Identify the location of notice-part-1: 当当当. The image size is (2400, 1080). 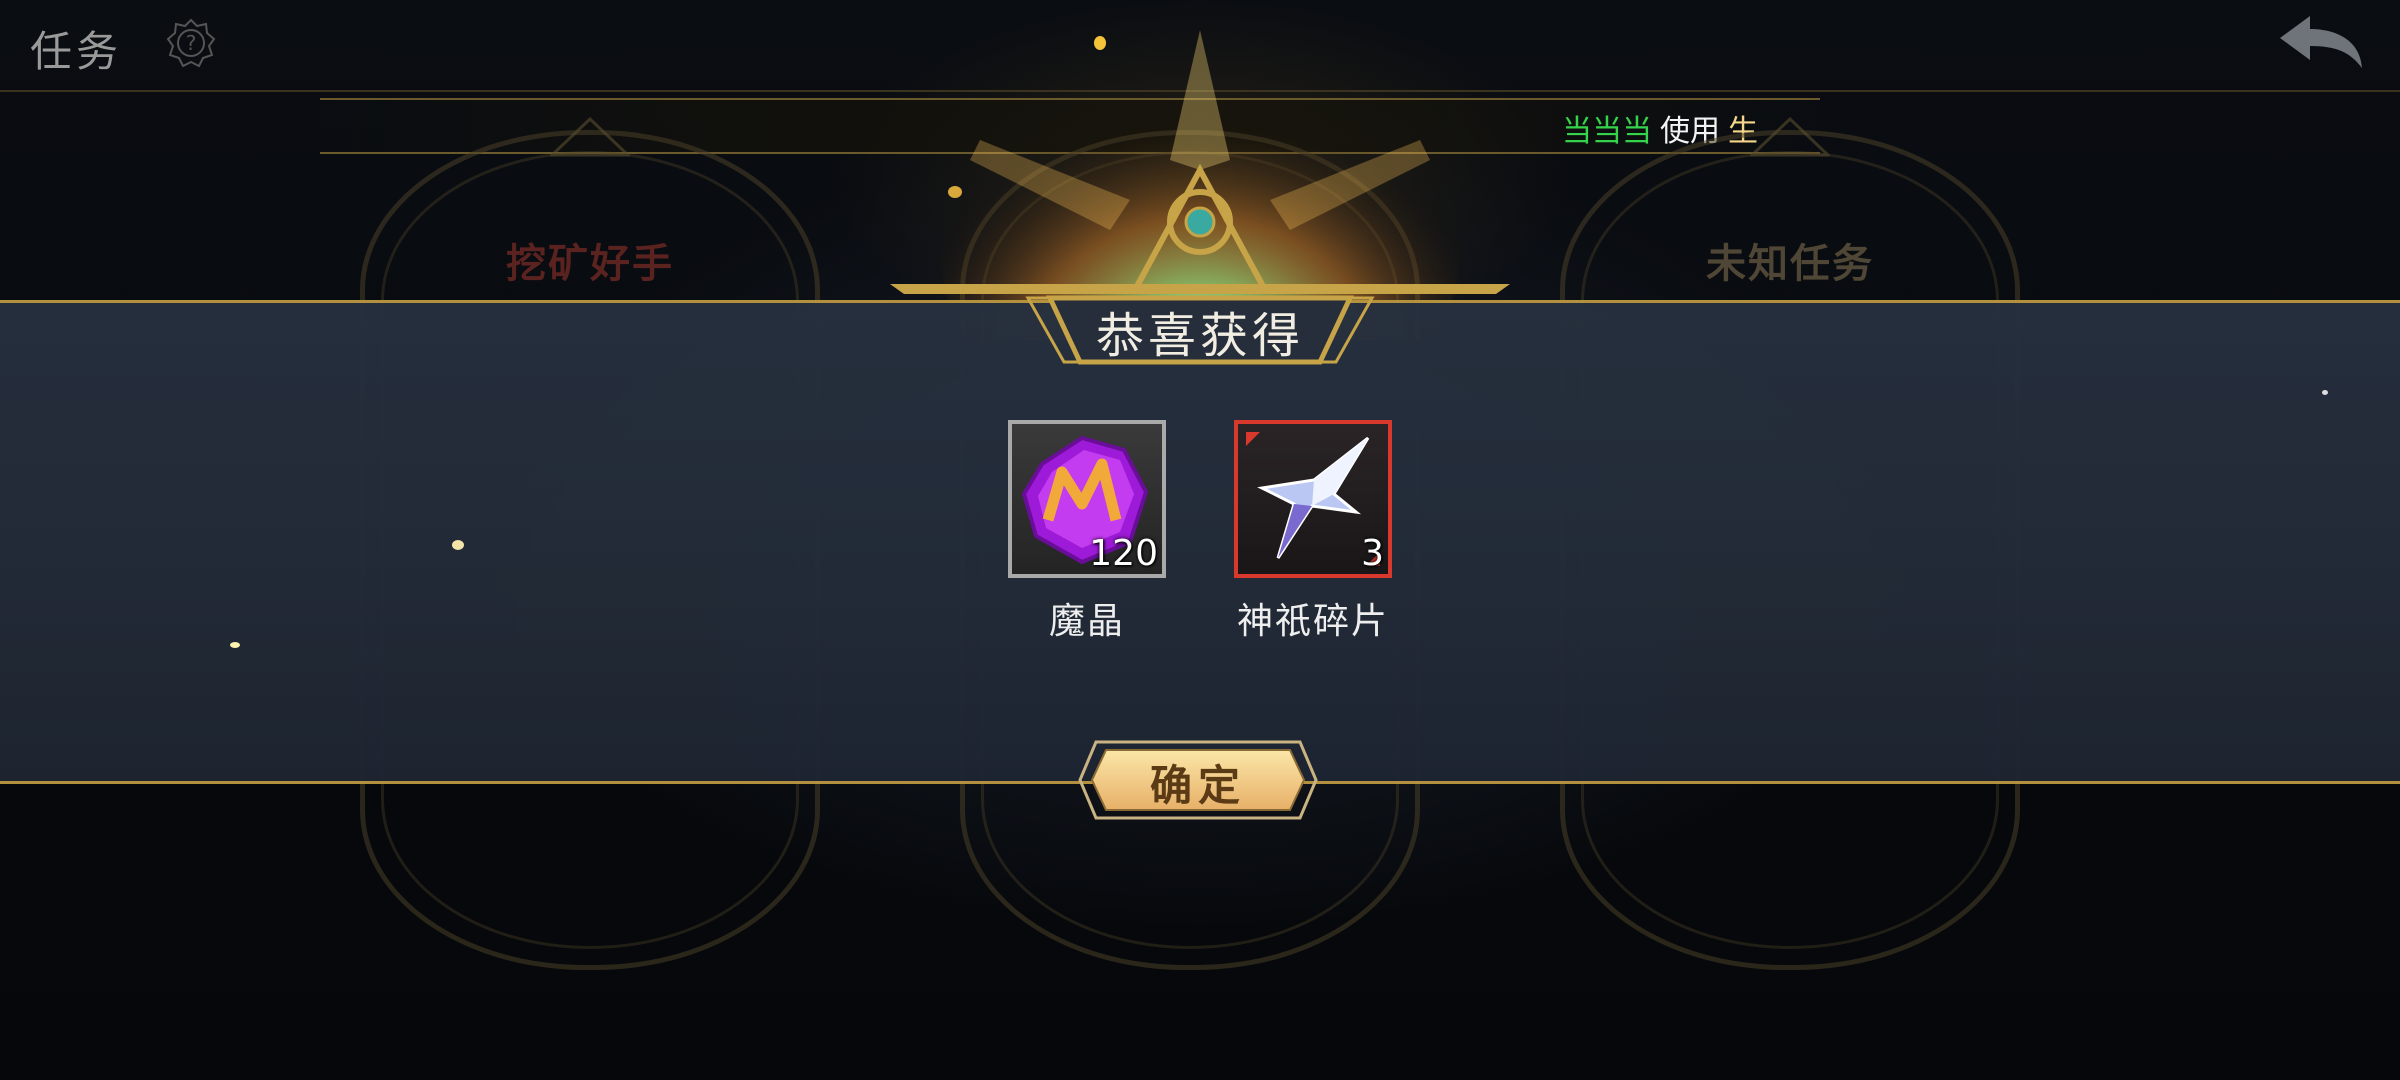
(1607, 131).